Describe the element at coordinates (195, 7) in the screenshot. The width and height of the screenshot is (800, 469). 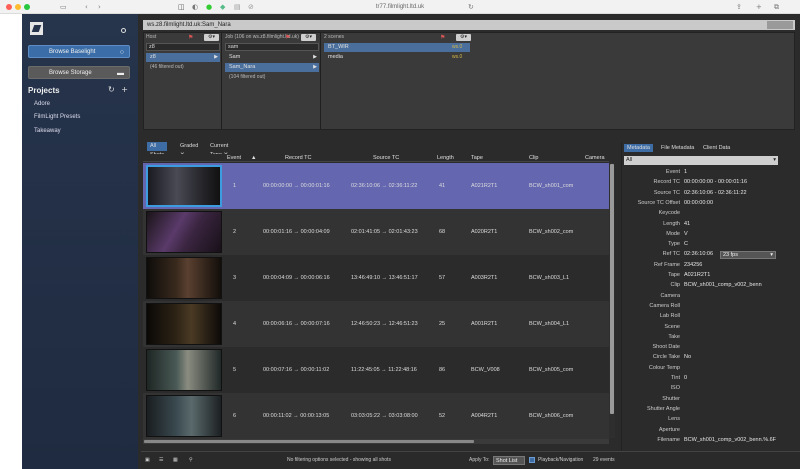
I see `translate-icon: ◐` at that location.